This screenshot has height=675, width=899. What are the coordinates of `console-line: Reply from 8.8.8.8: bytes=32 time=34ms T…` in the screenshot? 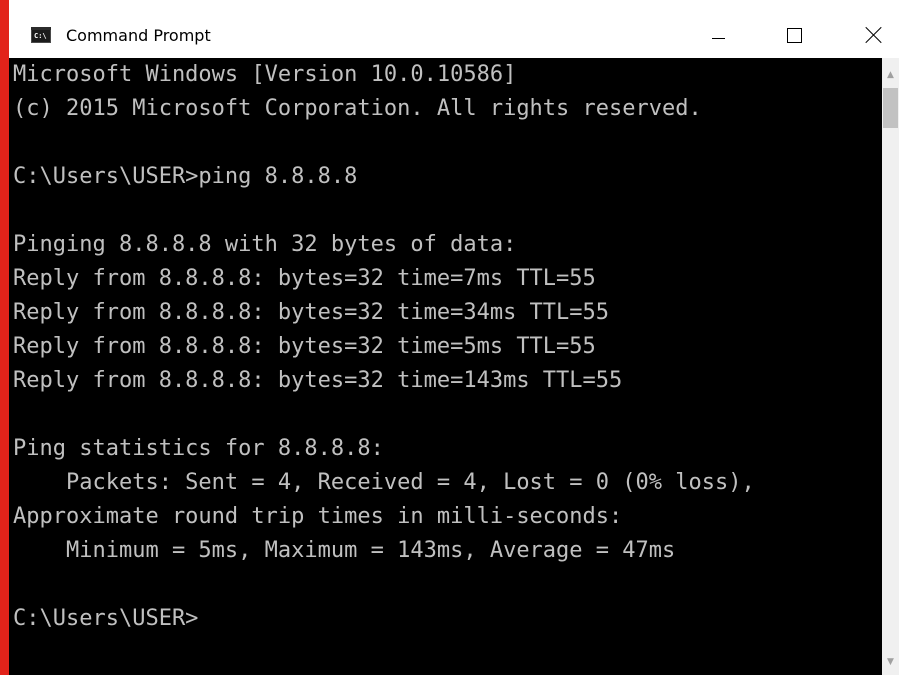 It's located at (311, 312).